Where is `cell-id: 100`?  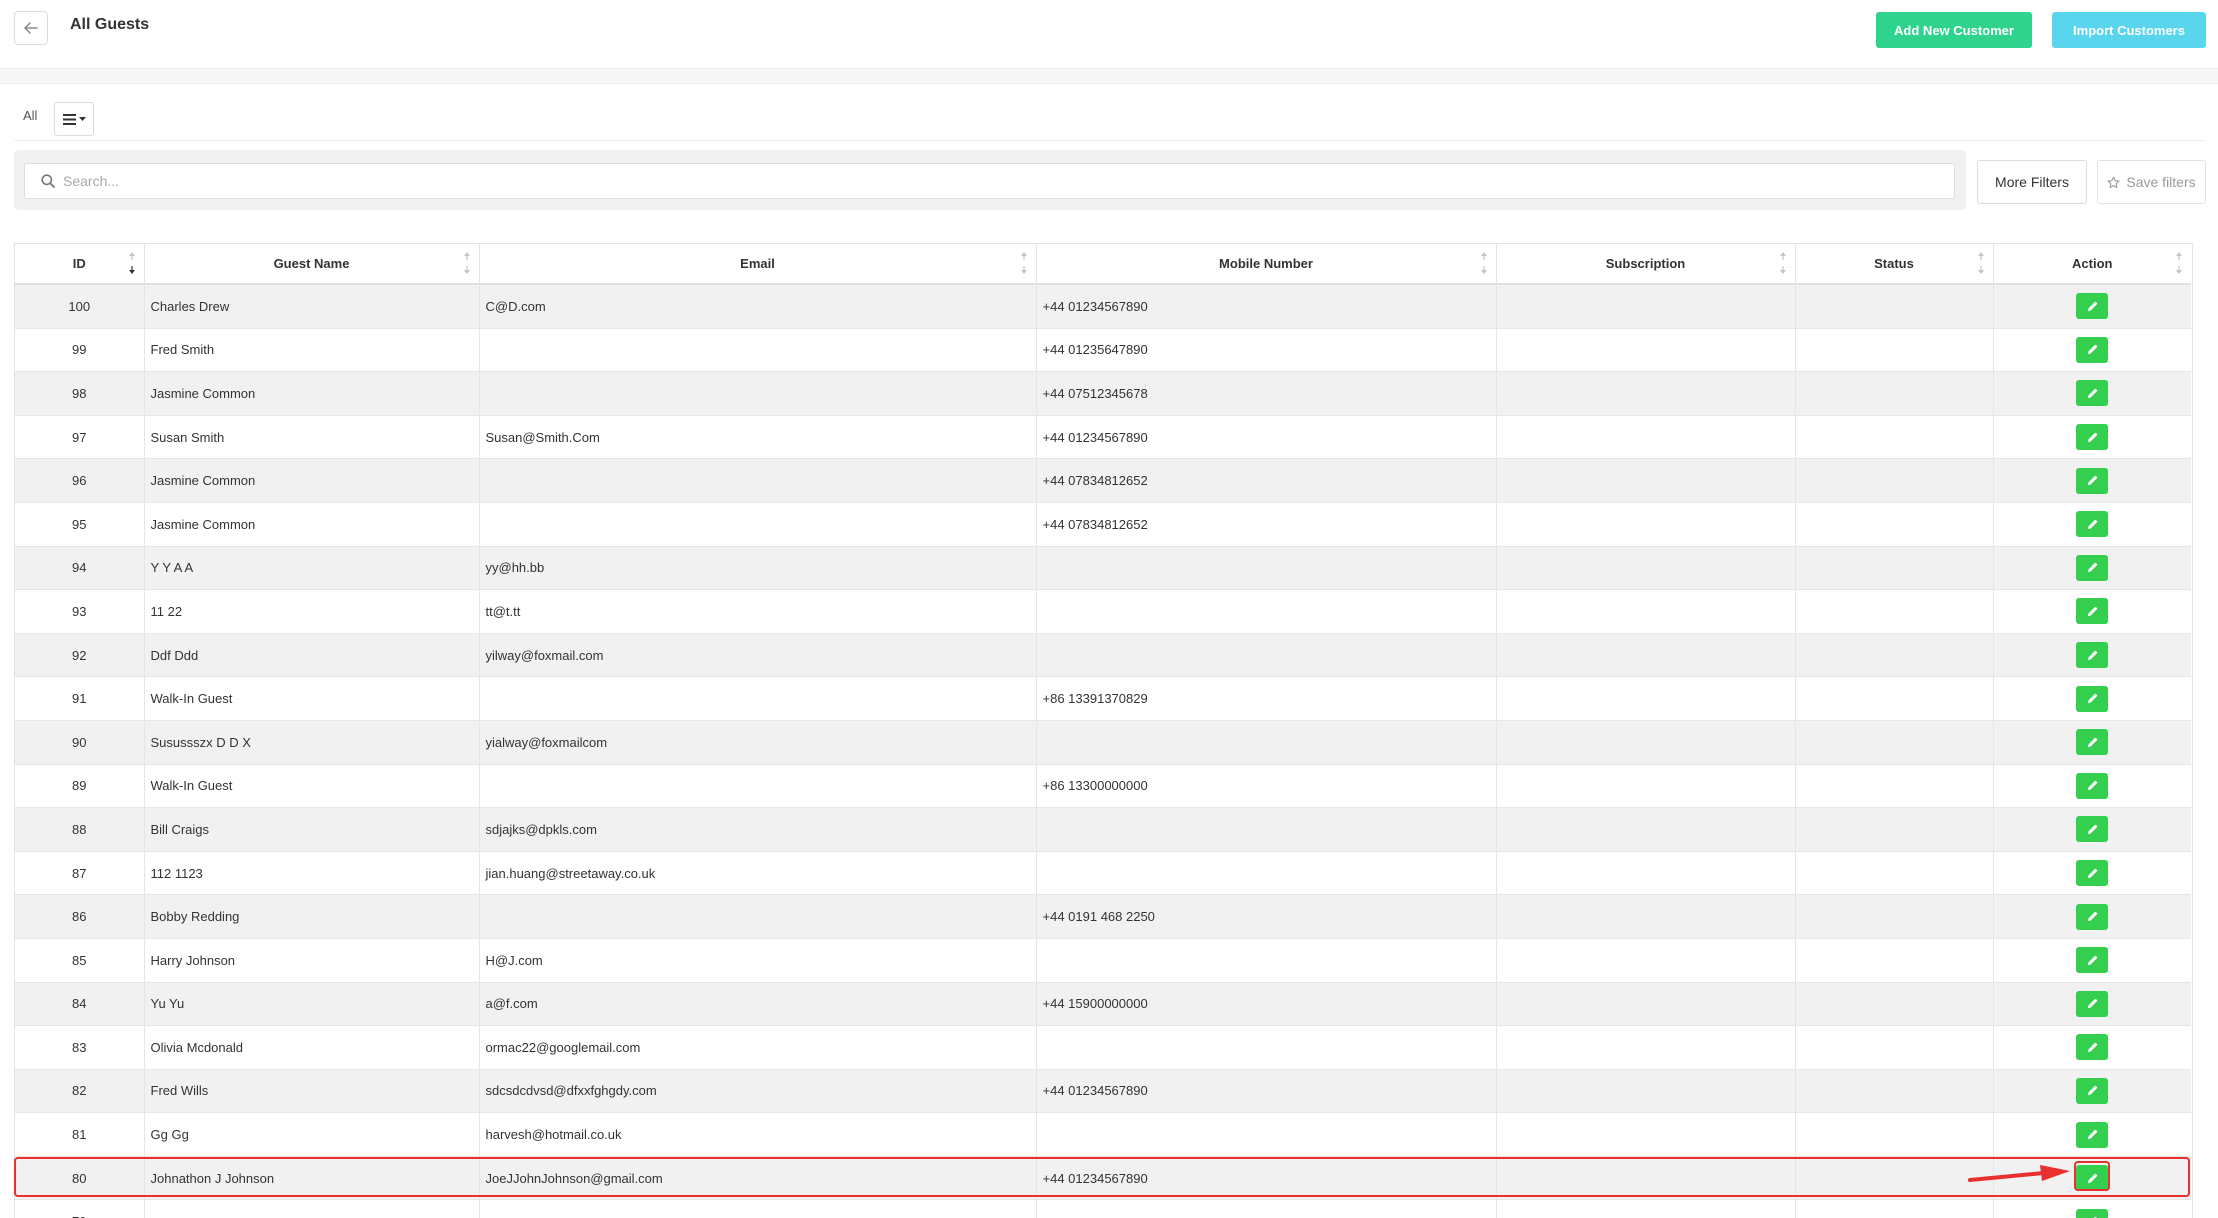
cell-id: 100 is located at coordinates (80, 306).